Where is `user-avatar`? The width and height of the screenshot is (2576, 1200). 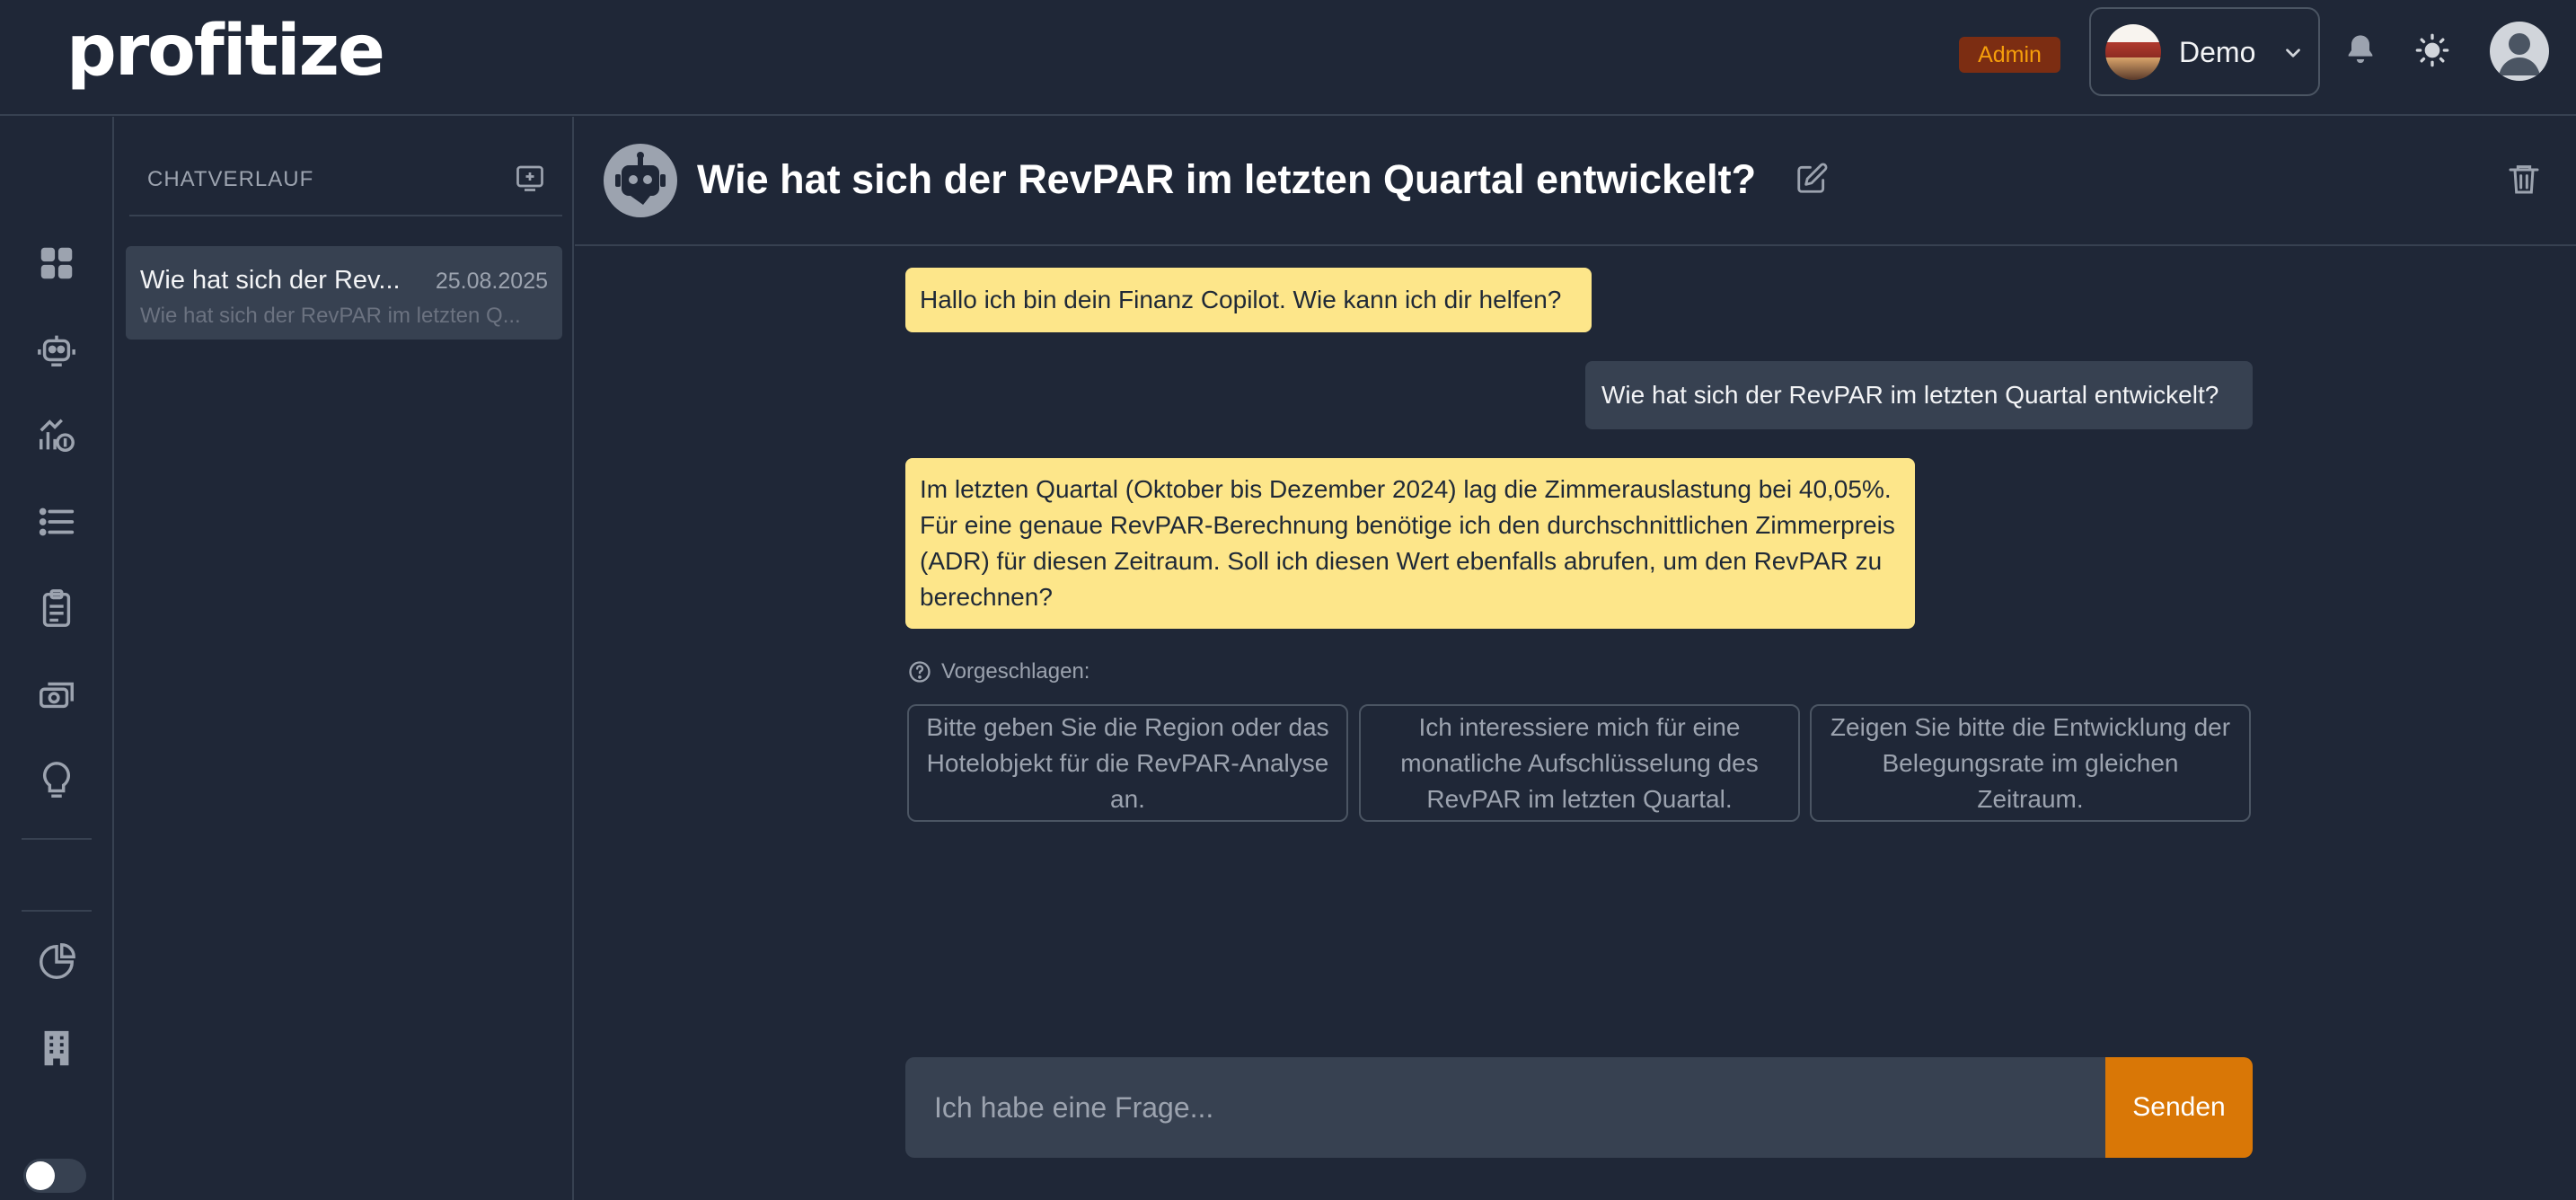
user-avatar is located at coordinates (2519, 51).